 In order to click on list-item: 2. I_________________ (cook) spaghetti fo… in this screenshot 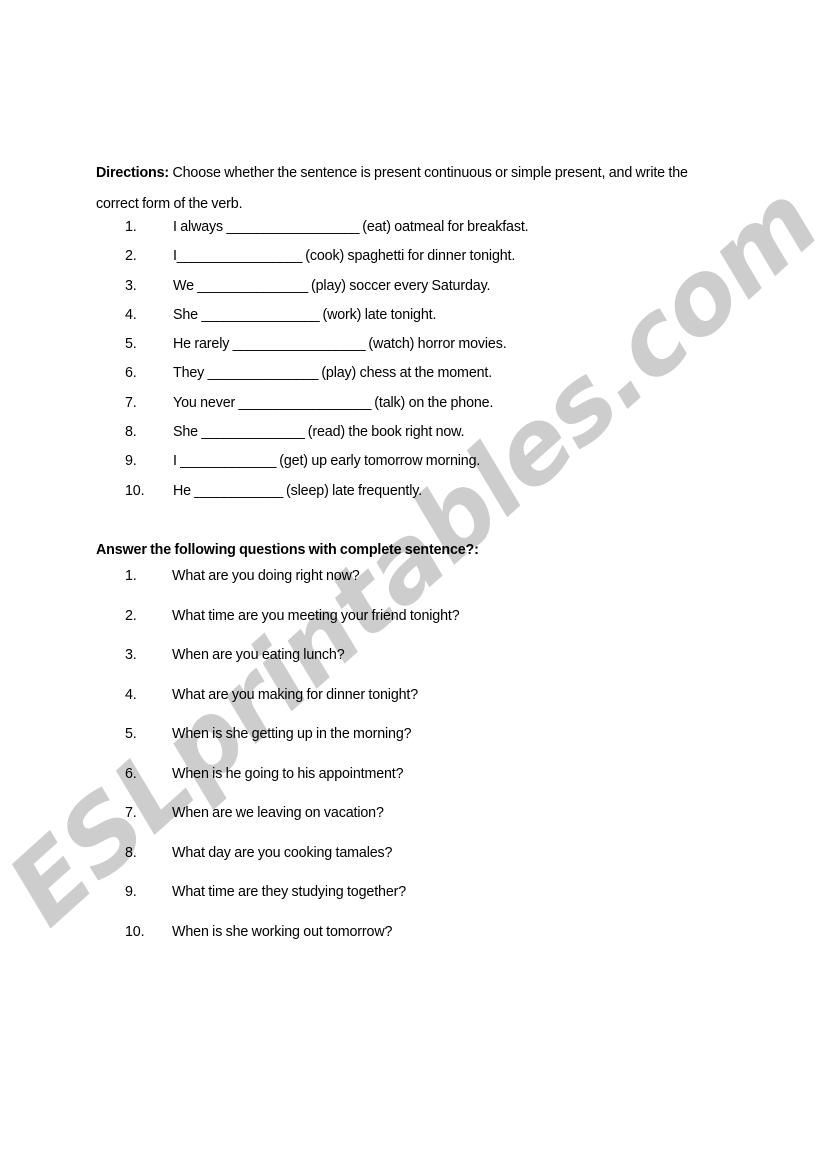, I will do `click(326, 260)`.